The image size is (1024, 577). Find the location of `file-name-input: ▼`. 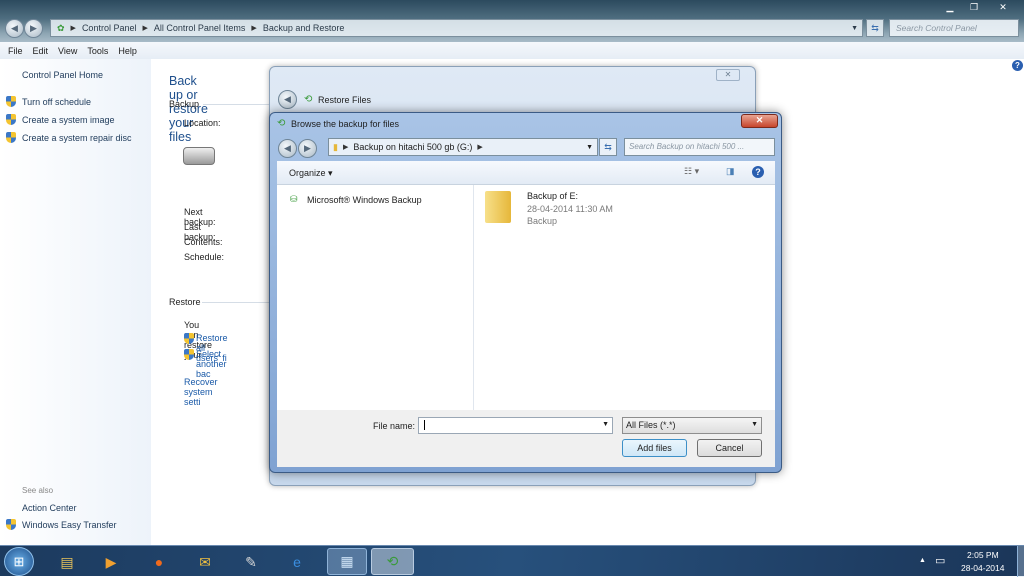

file-name-input: ▼ is located at coordinates (515, 425).